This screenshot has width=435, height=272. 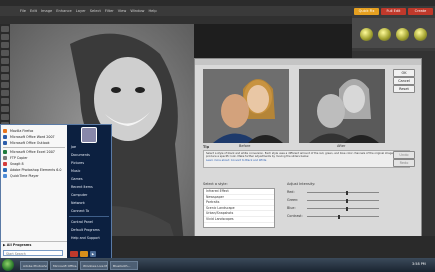 What do you see at coordinates (393, 33) in the screenshot?
I see `effects-palette` at bounding box center [393, 33].